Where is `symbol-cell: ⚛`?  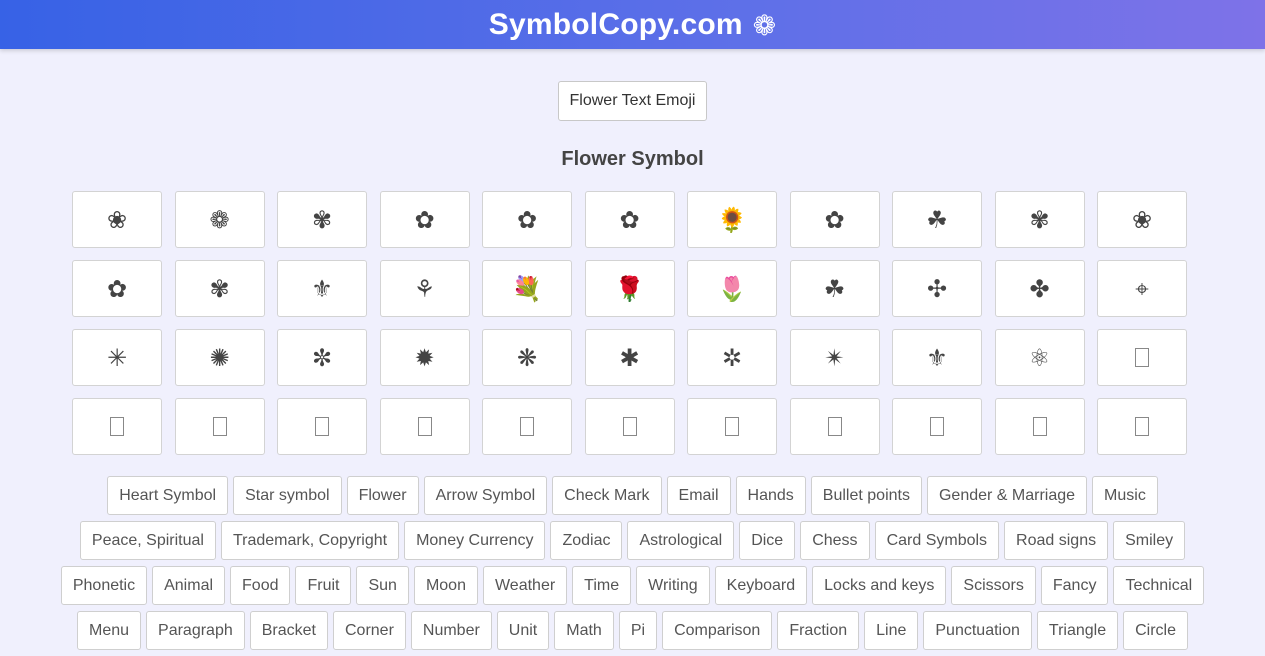
symbol-cell: ⚛ is located at coordinates (1039, 357).